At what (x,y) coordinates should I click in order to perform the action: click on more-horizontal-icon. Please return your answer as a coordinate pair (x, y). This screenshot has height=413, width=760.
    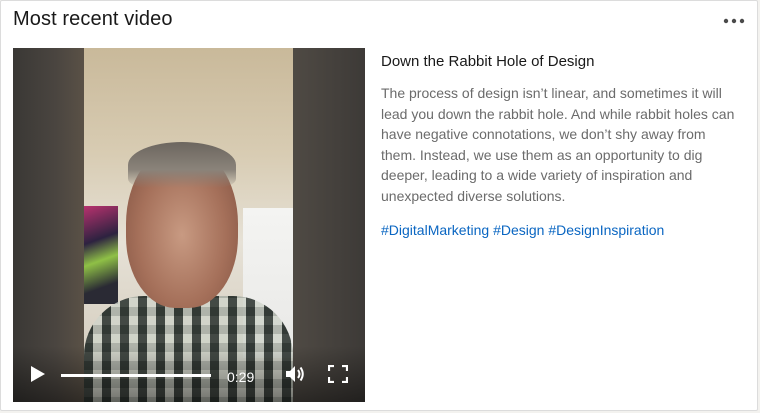
    Looking at the image, I should click on (734, 21).